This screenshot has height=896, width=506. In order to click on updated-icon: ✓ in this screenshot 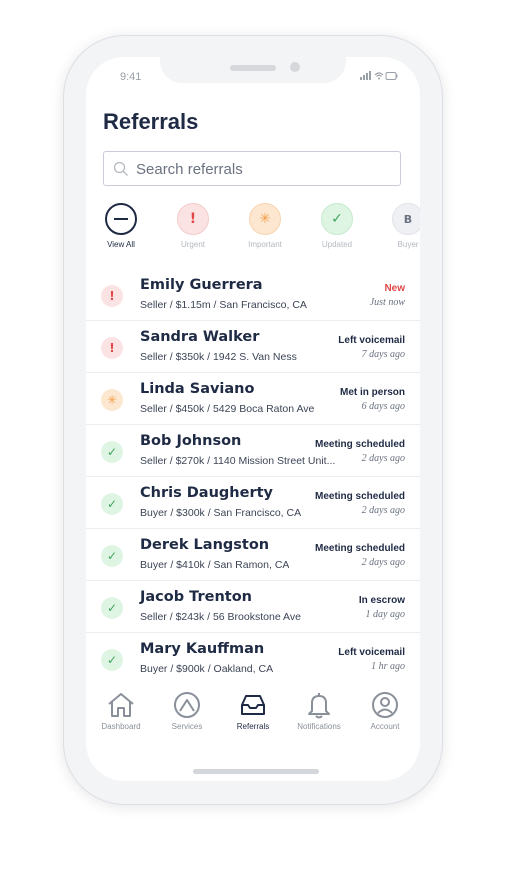, I will do `click(337, 219)`.